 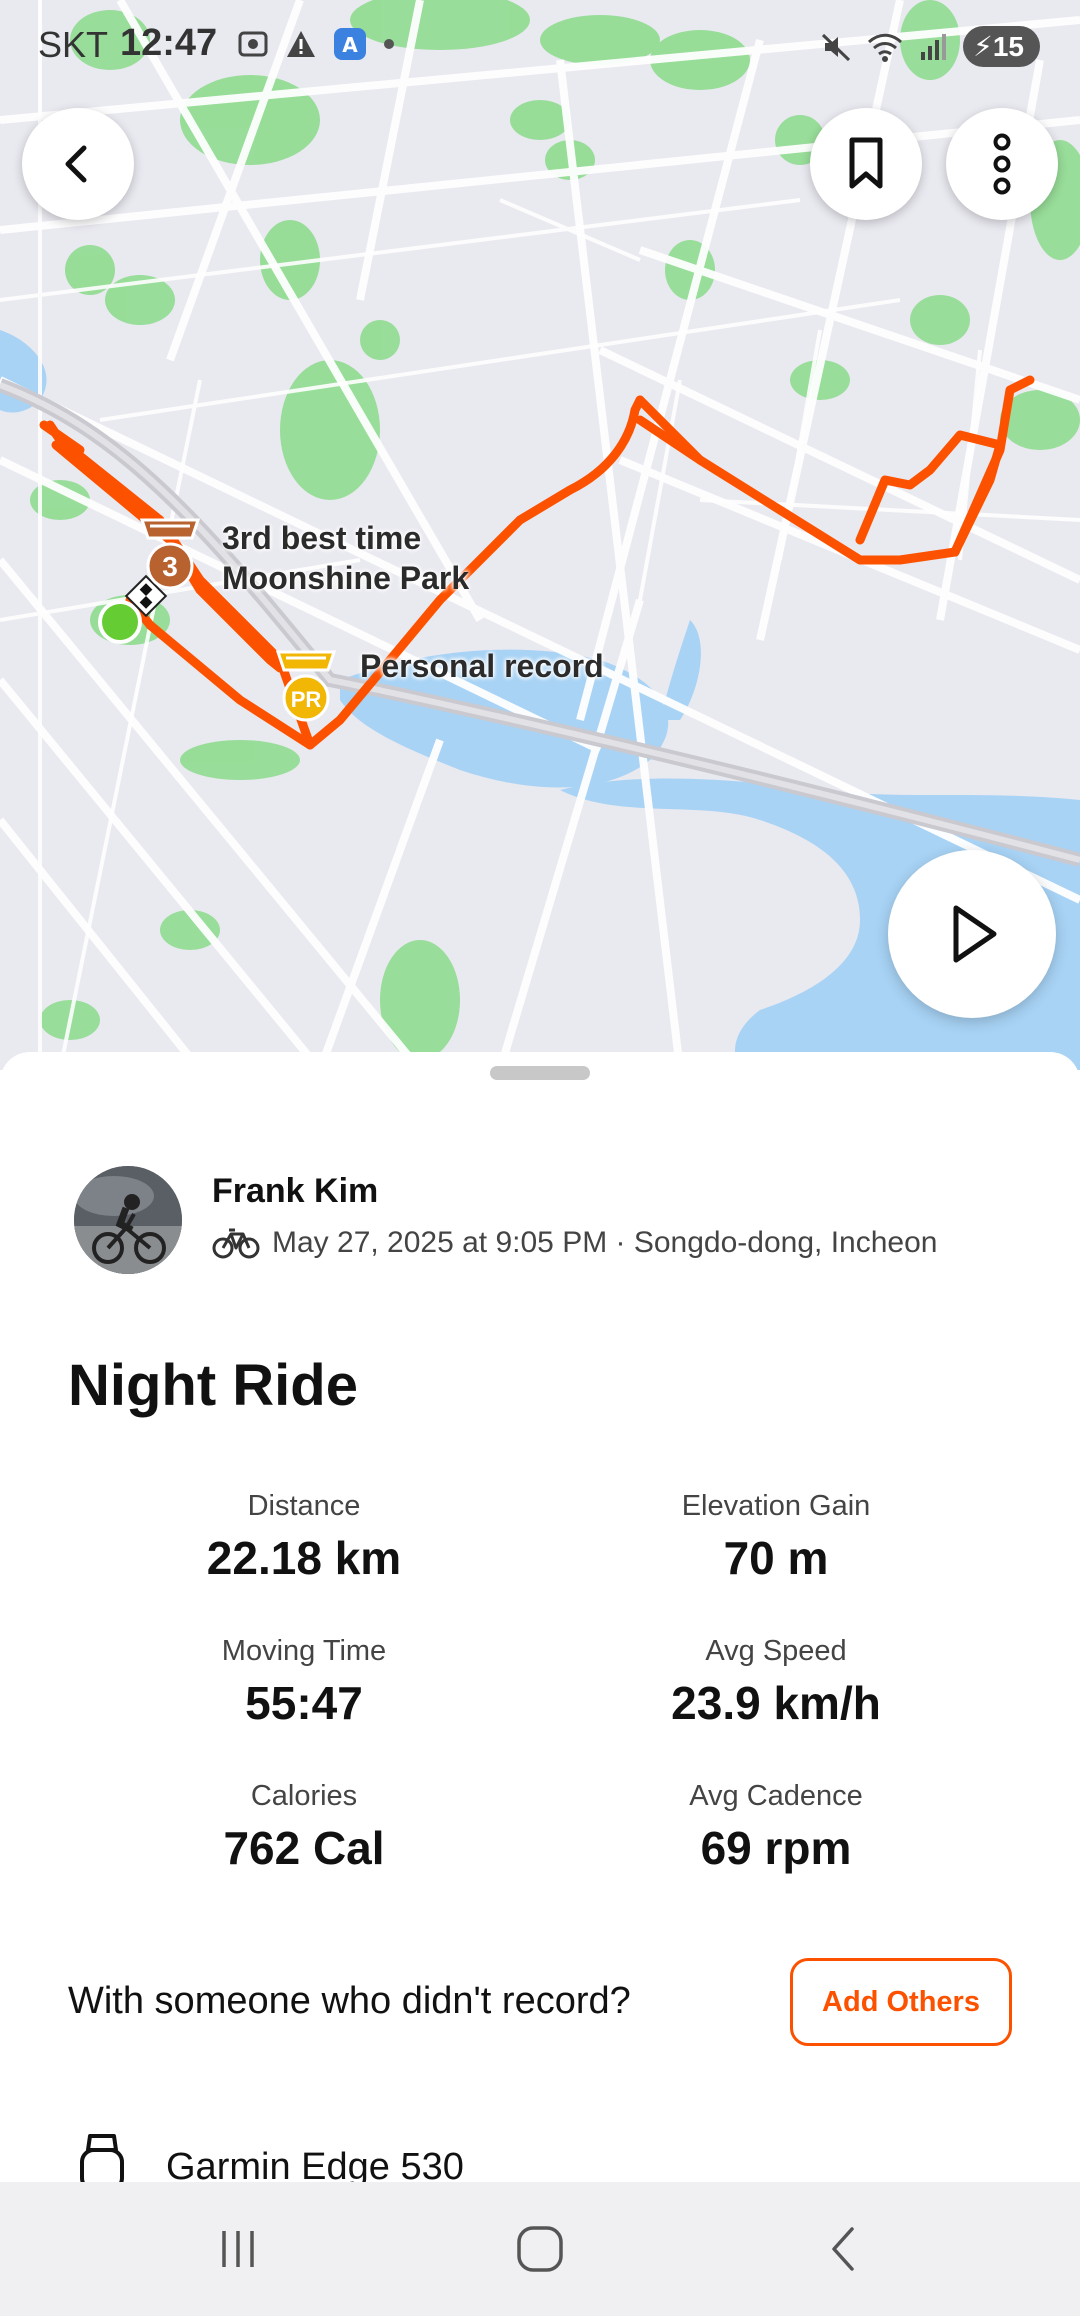 I want to click on status-bar: SKT 12:47 A ⚡15, so click(x=540, y=48).